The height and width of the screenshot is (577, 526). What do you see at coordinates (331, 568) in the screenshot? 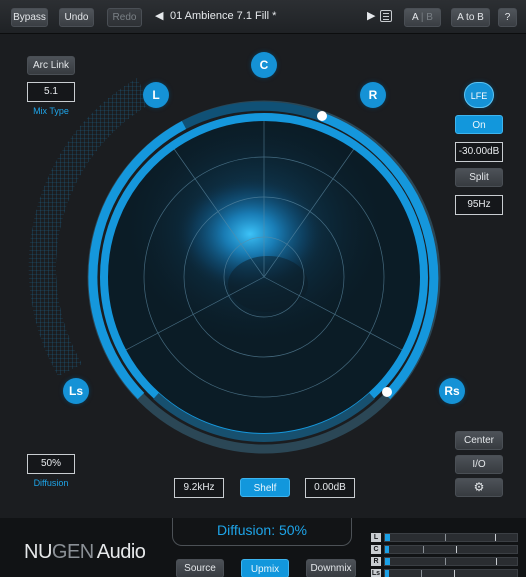
I see `downmix-button: Downmix` at bounding box center [331, 568].